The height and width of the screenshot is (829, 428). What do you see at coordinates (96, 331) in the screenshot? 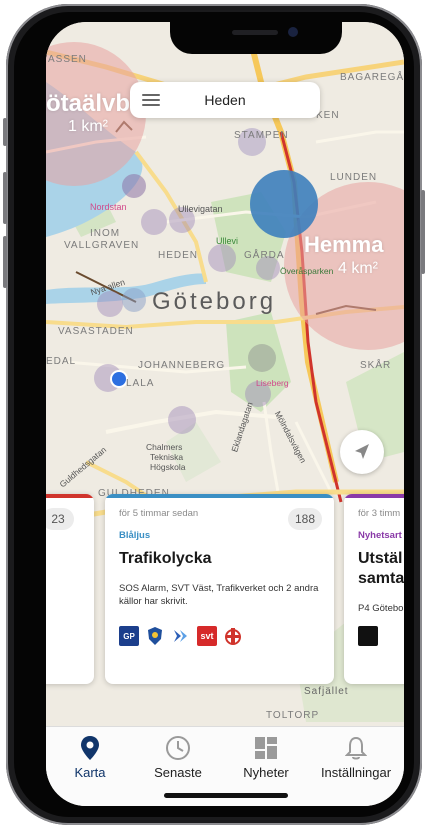
I see `map-label: VASASTADEN` at bounding box center [96, 331].